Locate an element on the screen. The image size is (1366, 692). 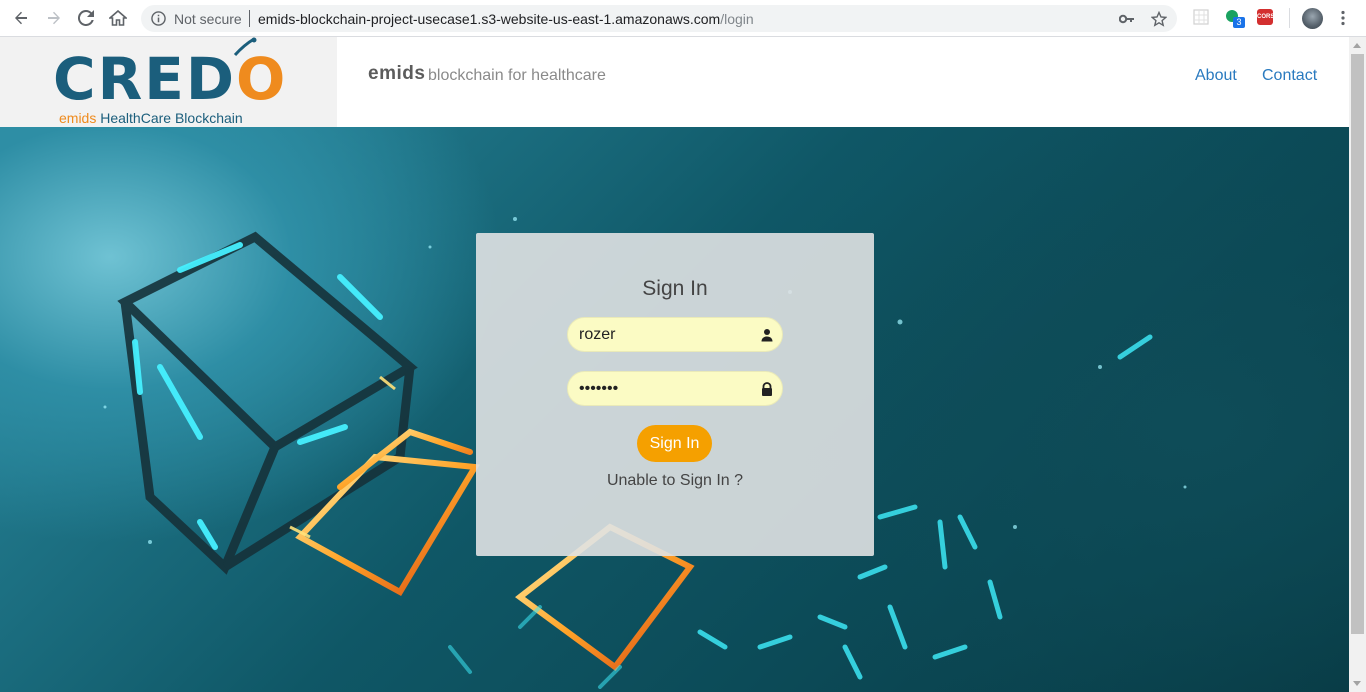
forward-button is located at coordinates (54, 18).